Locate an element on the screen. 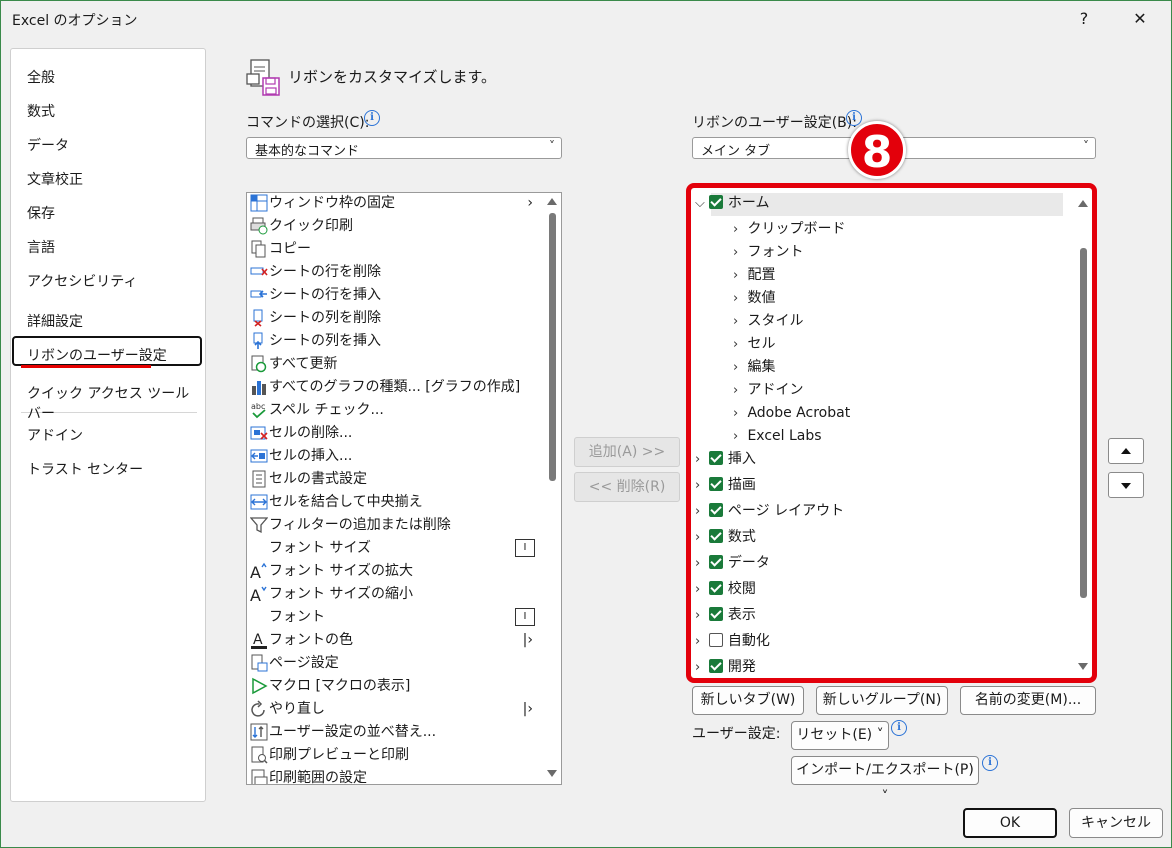  command-item: フォント サイズ I is located at coordinates (392, 548).